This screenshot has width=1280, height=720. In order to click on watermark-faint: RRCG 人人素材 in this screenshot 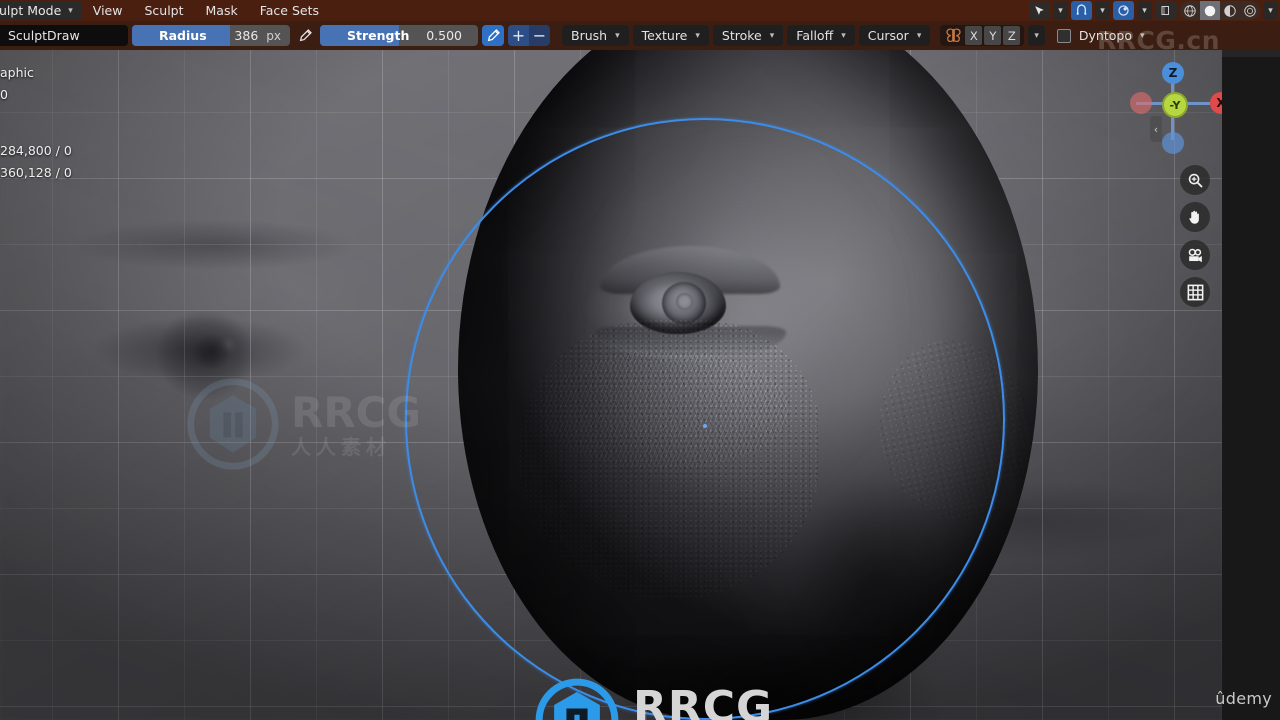, I will do `click(303, 424)`.